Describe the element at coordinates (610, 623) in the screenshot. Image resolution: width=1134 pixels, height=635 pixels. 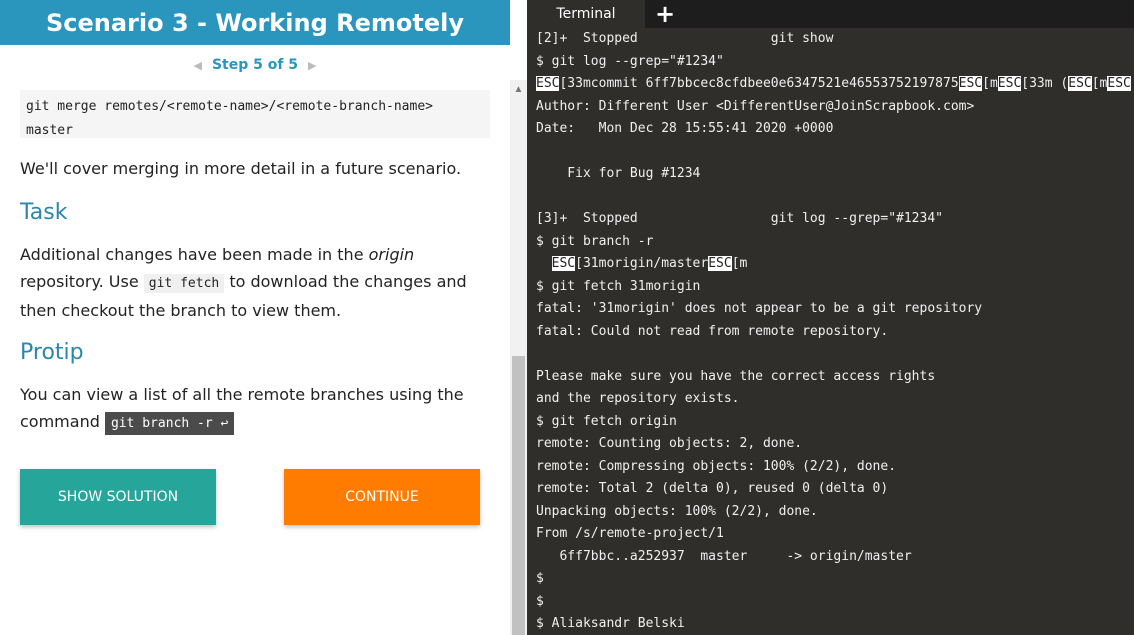
I see `terminal-prompt-line: $ Aliaksandr Belski` at that location.